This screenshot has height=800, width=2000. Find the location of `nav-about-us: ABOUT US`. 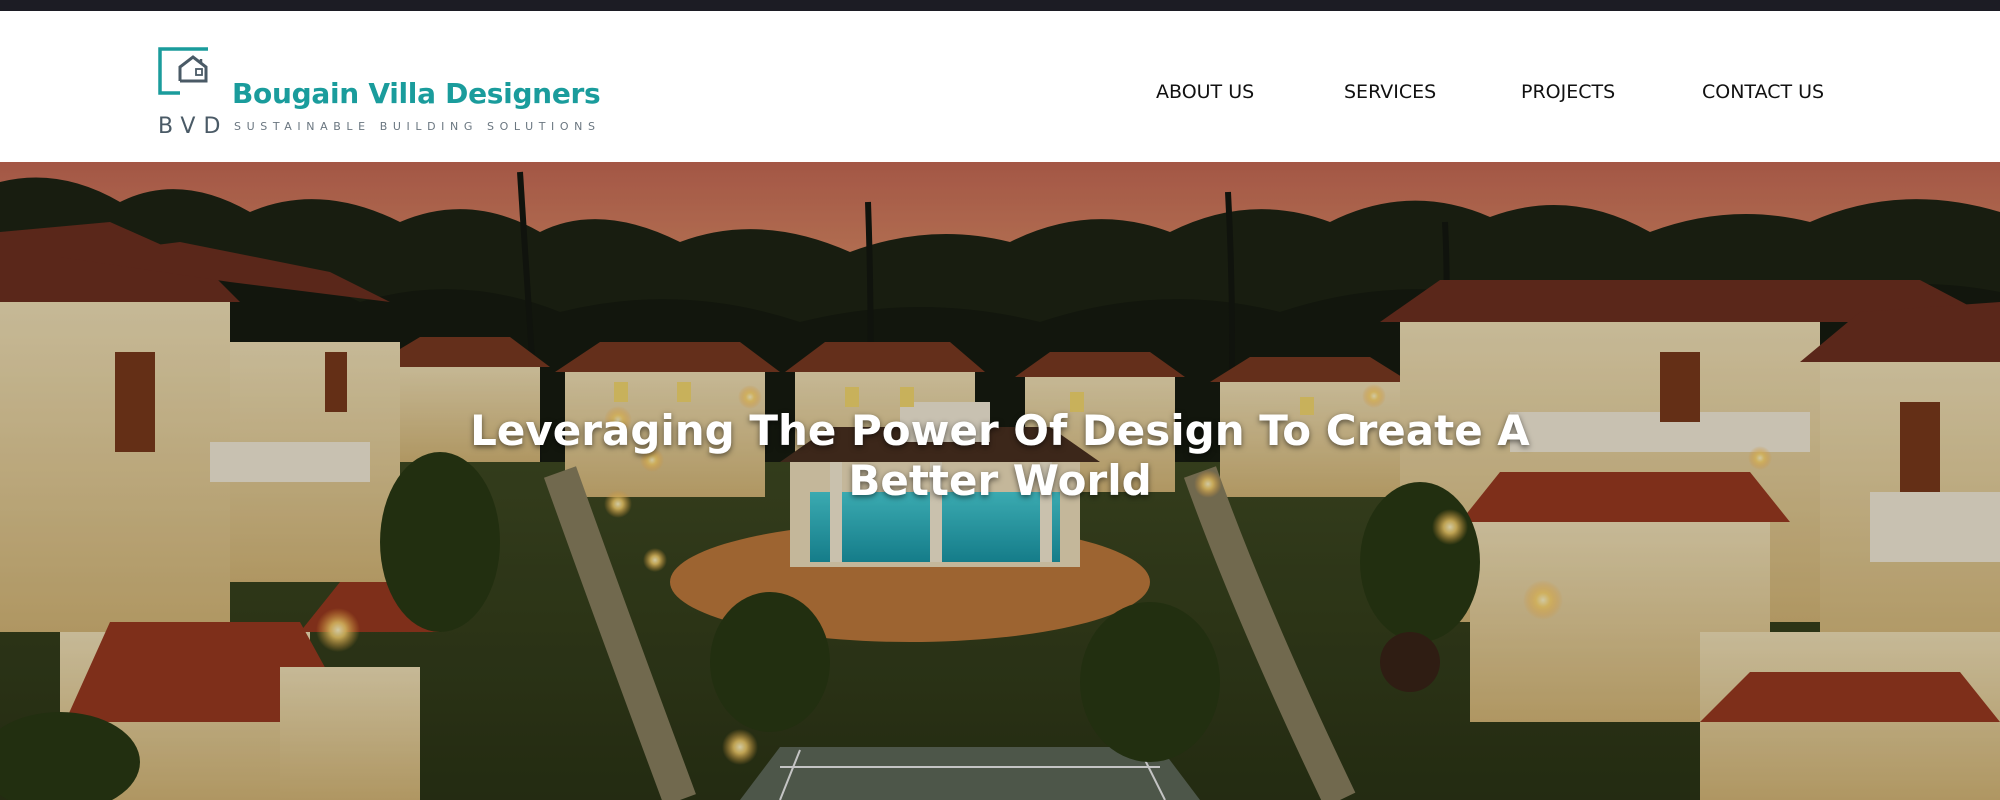

nav-about-us: ABOUT US is located at coordinates (1205, 92).